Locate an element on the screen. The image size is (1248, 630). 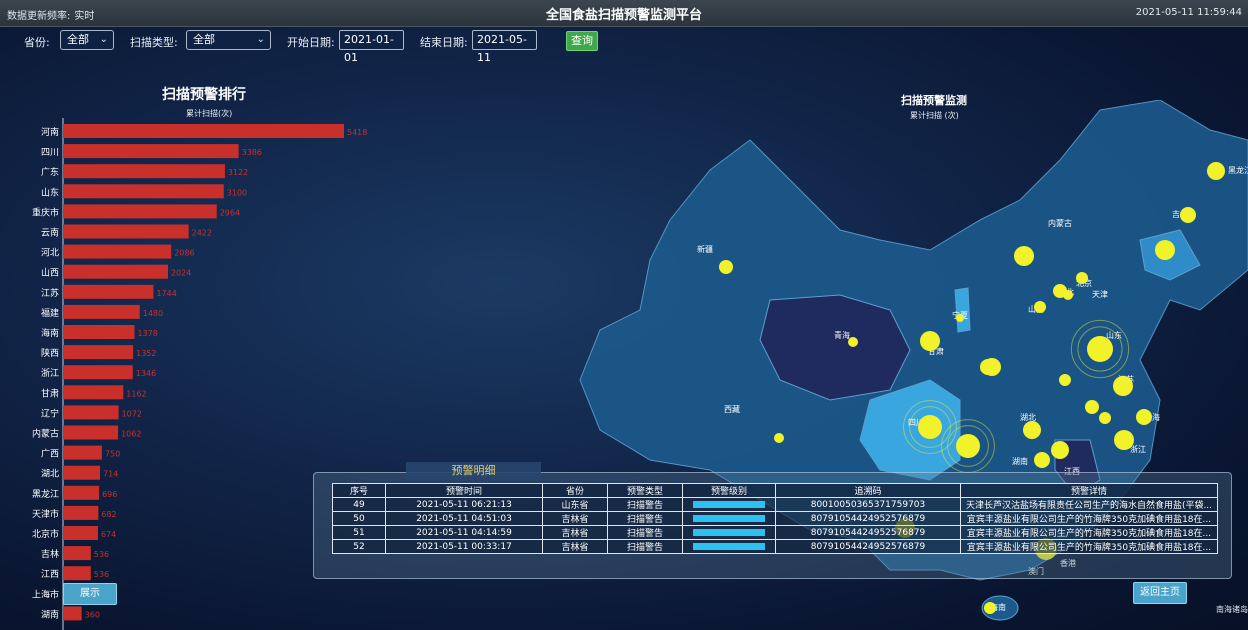
bar-value-label: 3100 is located at coordinates (237, 192).